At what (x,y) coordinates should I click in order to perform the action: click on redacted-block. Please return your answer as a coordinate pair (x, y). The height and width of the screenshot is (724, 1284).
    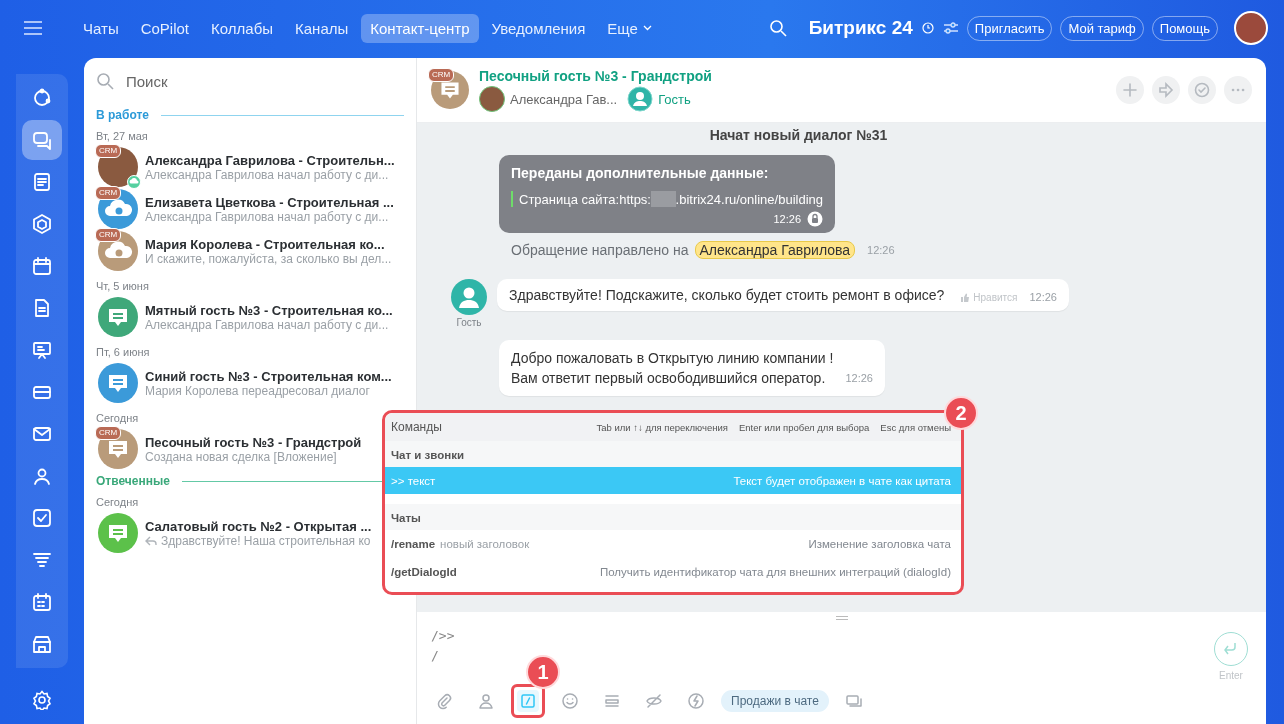
    Looking at the image, I should click on (663, 199).